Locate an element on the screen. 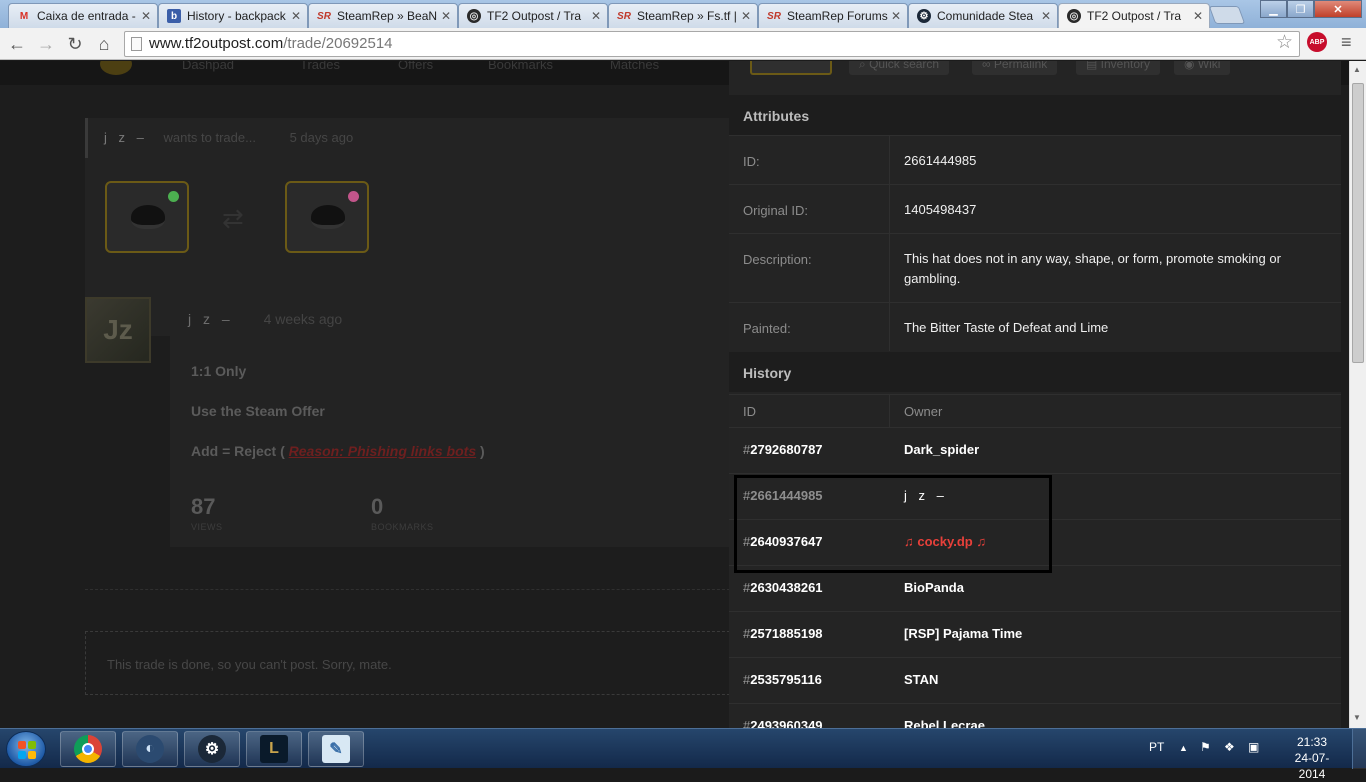 The image size is (1366, 782). taskbar-steam: ⚙ is located at coordinates (212, 749).